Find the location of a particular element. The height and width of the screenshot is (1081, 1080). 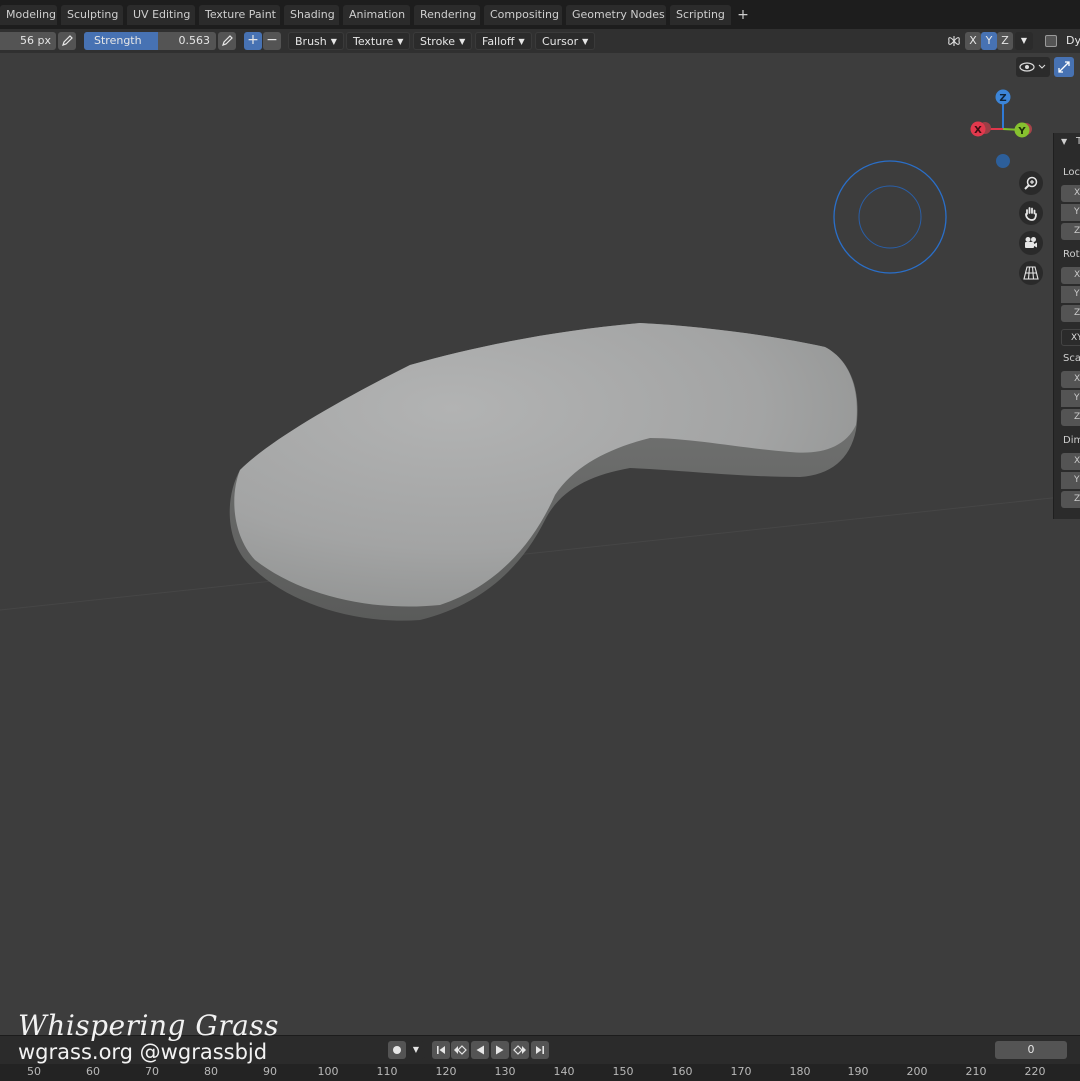

dimensions-x-field: X is located at coordinates (1070, 461).